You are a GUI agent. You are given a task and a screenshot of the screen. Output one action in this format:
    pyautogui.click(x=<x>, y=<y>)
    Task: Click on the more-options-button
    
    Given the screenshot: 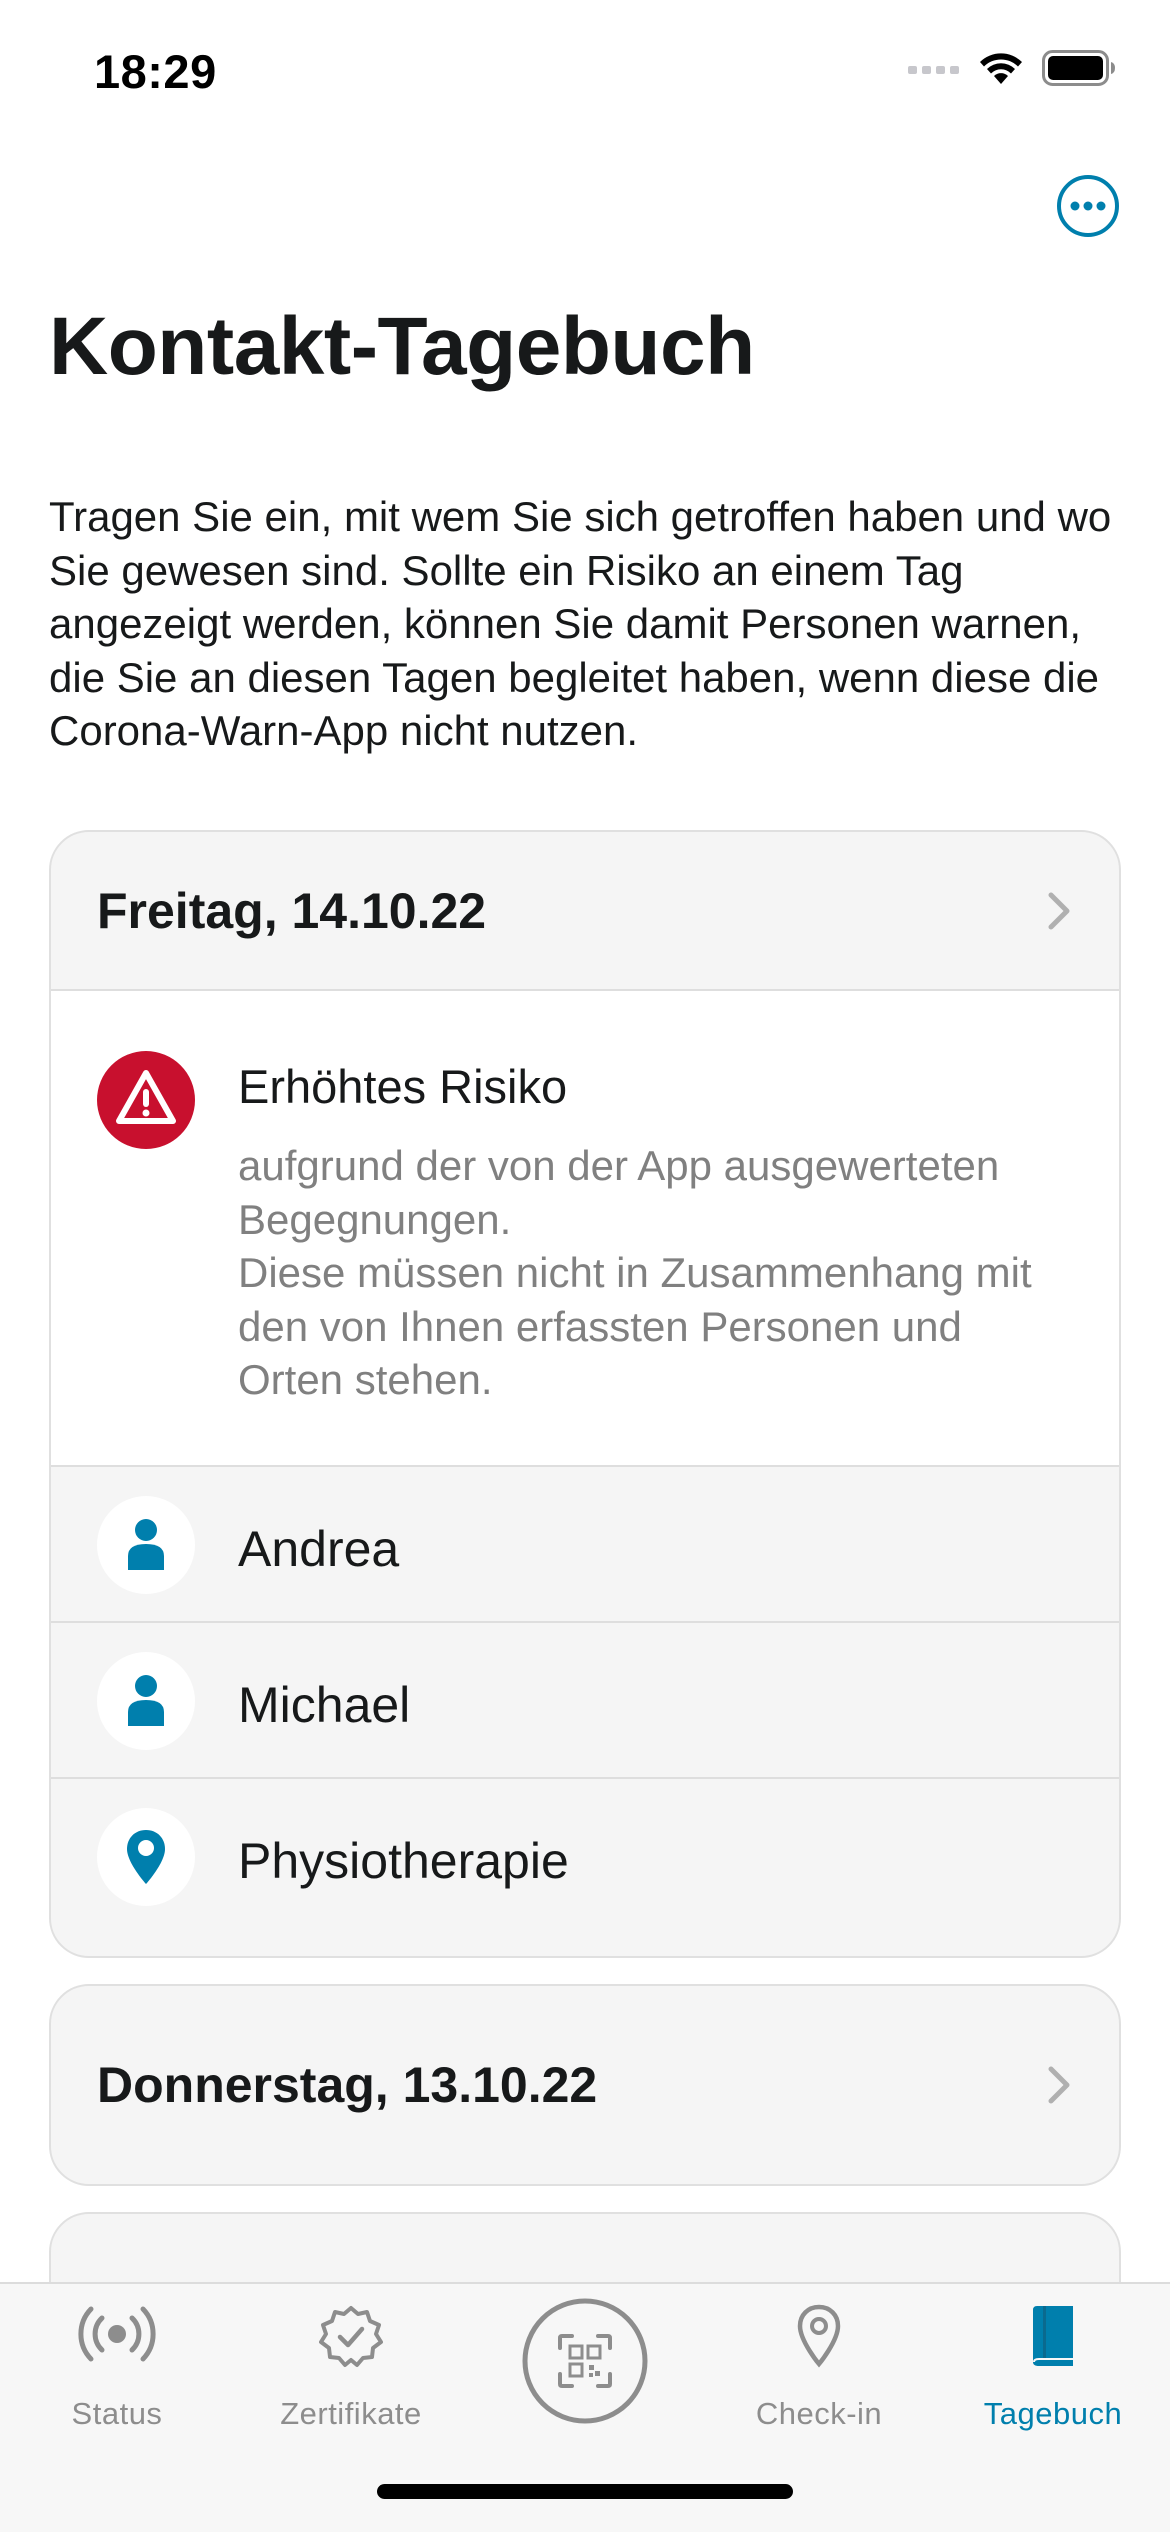 What is the action you would take?
    pyautogui.click(x=1088, y=206)
    